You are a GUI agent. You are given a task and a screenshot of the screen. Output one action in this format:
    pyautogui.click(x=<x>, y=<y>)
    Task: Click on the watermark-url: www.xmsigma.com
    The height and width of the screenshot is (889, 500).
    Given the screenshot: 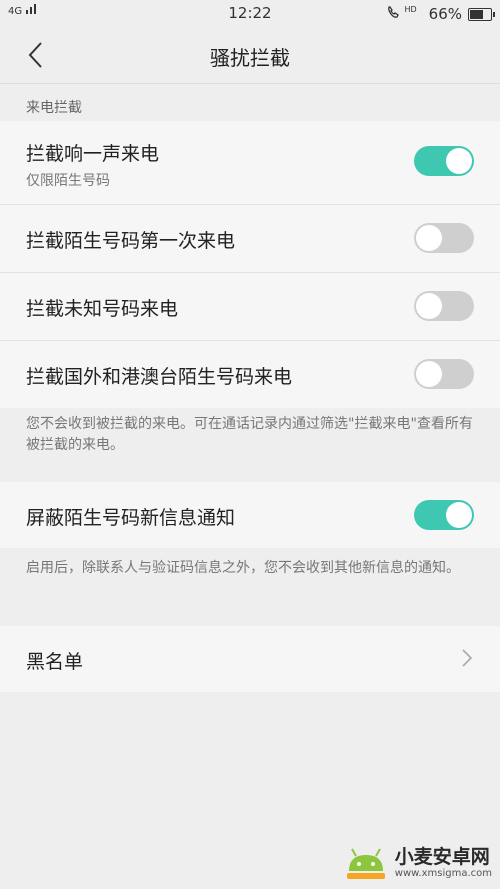 What is the action you would take?
    pyautogui.click(x=443, y=873)
    